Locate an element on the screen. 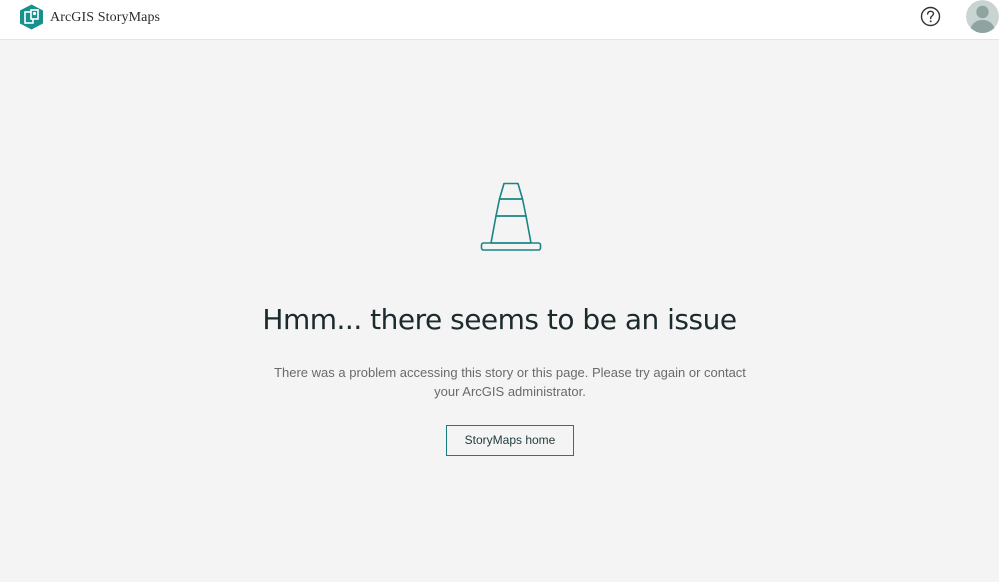 This screenshot has width=999, height=582. help-circle-icon is located at coordinates (930, 16).